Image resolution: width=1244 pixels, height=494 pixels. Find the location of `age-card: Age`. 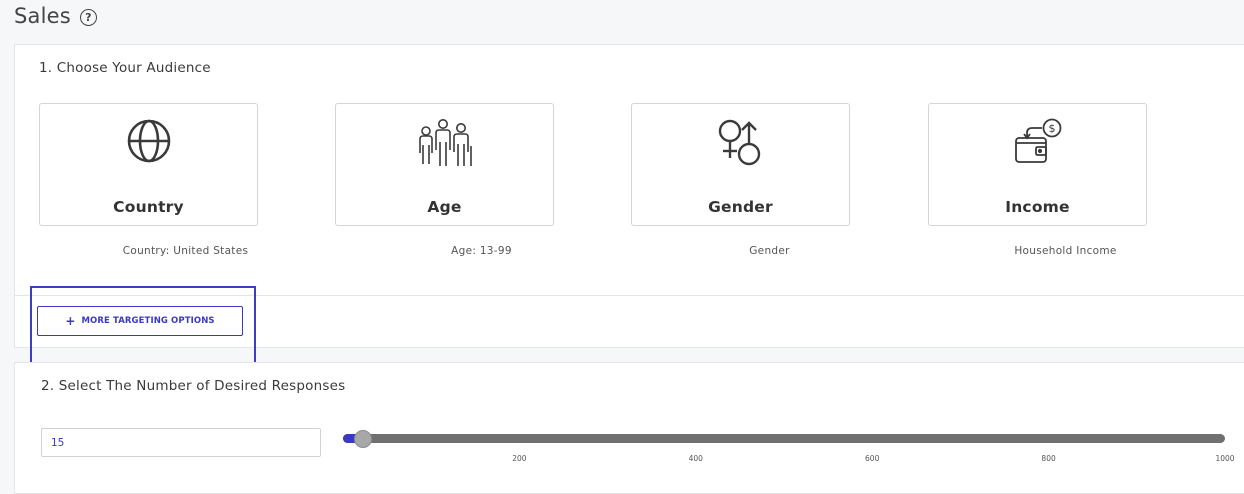

age-card: Age is located at coordinates (444, 164).